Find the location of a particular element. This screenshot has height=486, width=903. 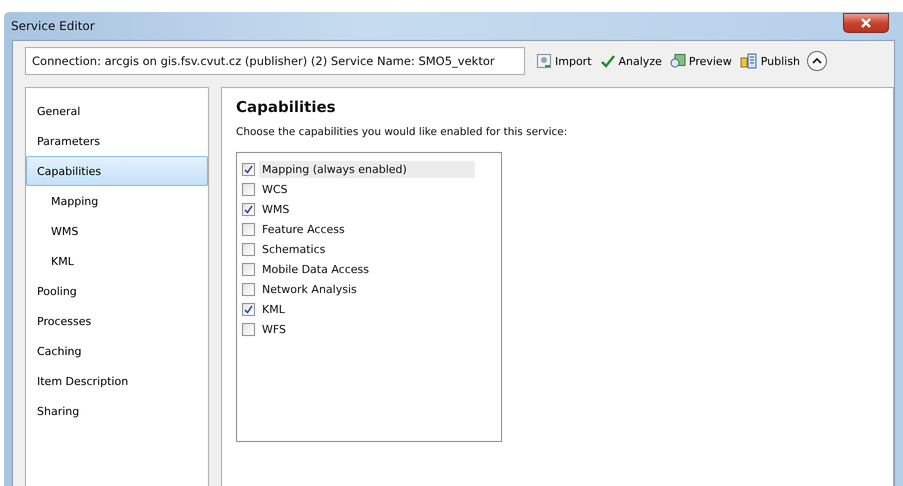

sidebar-item: Capabilities is located at coordinates (117, 171).